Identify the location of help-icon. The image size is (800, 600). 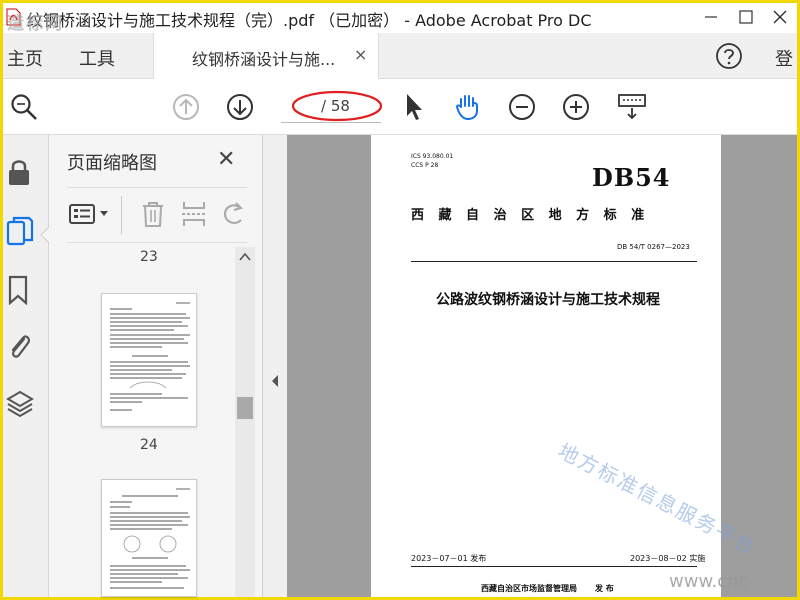
(729, 56).